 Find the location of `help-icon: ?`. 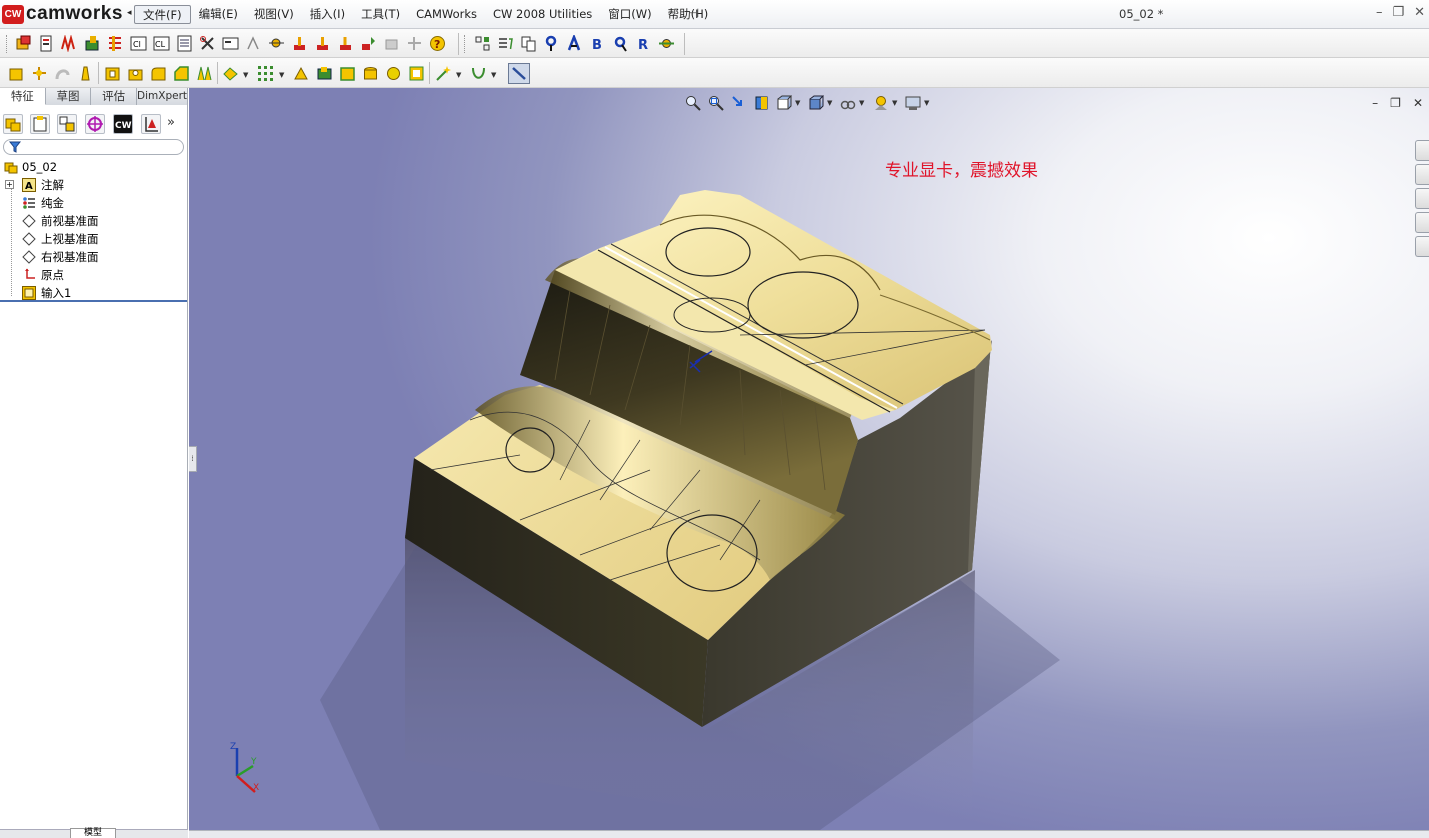

help-icon: ? is located at coordinates (437, 43).